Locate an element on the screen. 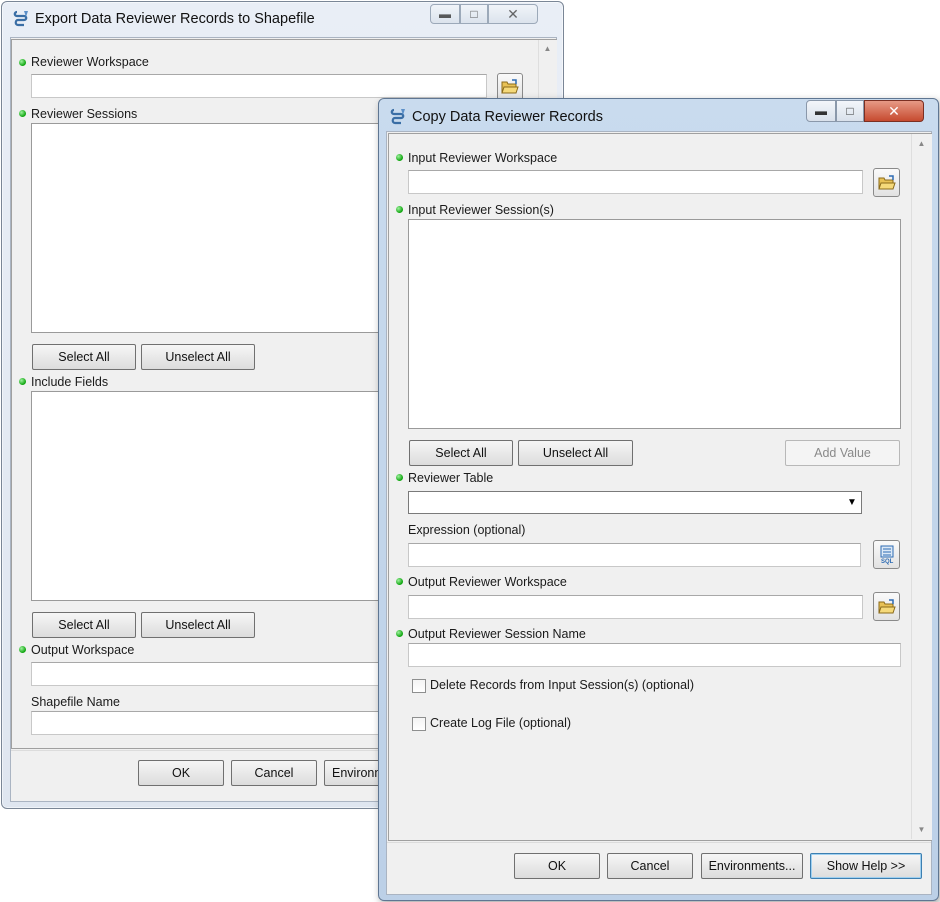  copy-scrollbar: ▲ ▼ is located at coordinates (921, 486).